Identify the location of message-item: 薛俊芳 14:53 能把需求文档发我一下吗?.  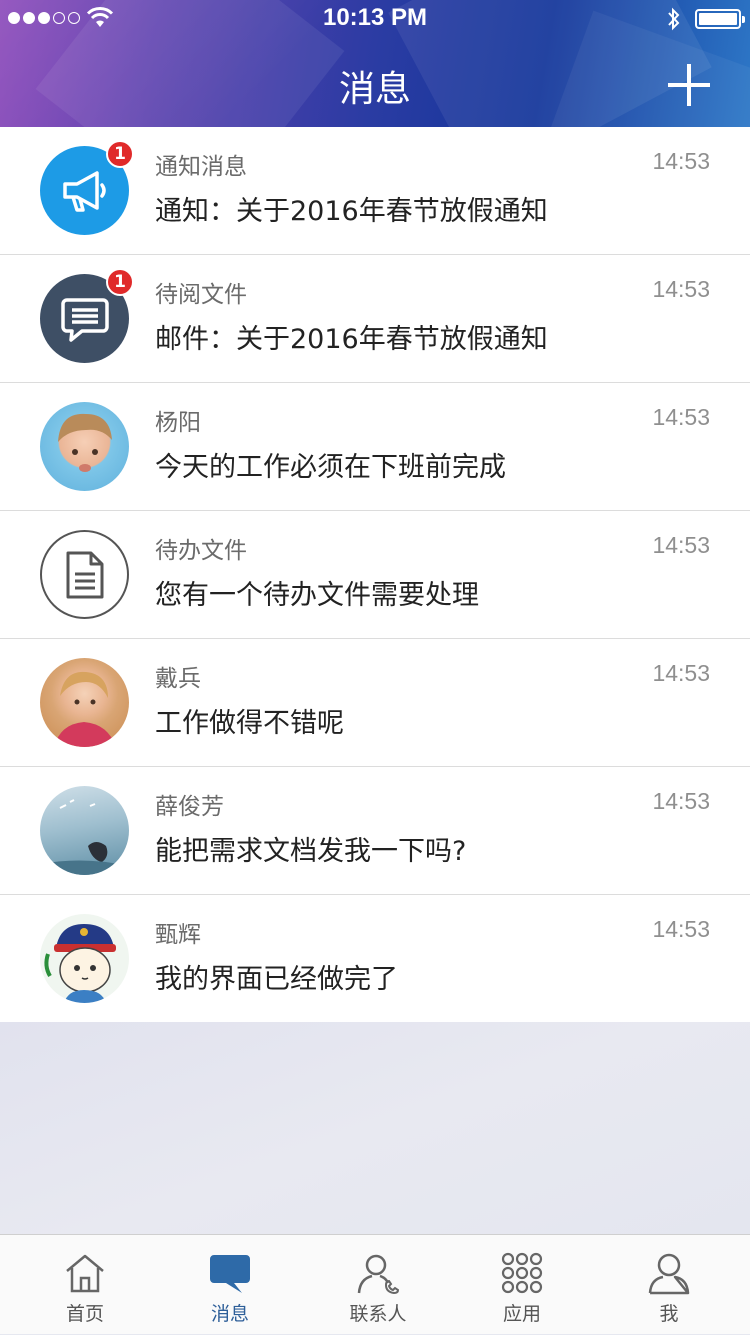
(375, 831).